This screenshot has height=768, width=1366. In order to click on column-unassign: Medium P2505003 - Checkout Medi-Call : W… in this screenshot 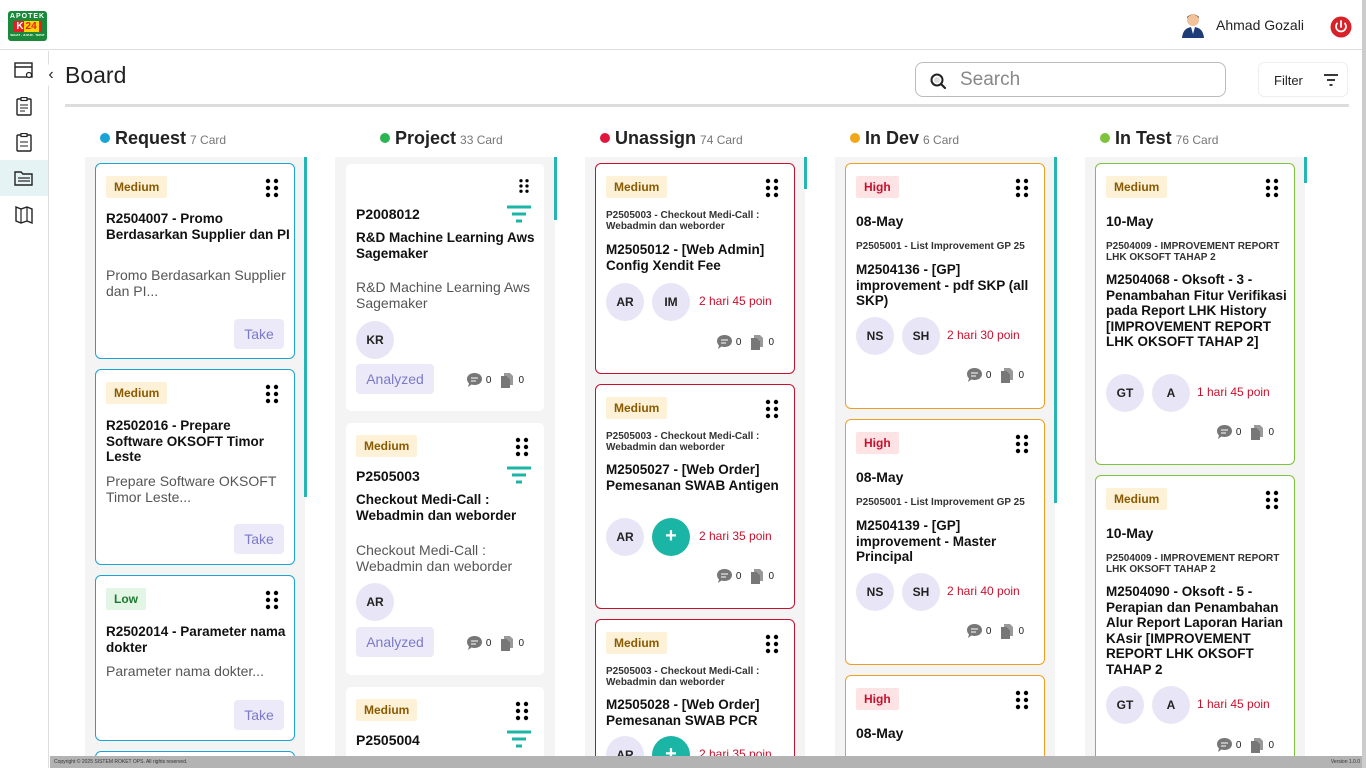, I will do `click(695, 462)`.